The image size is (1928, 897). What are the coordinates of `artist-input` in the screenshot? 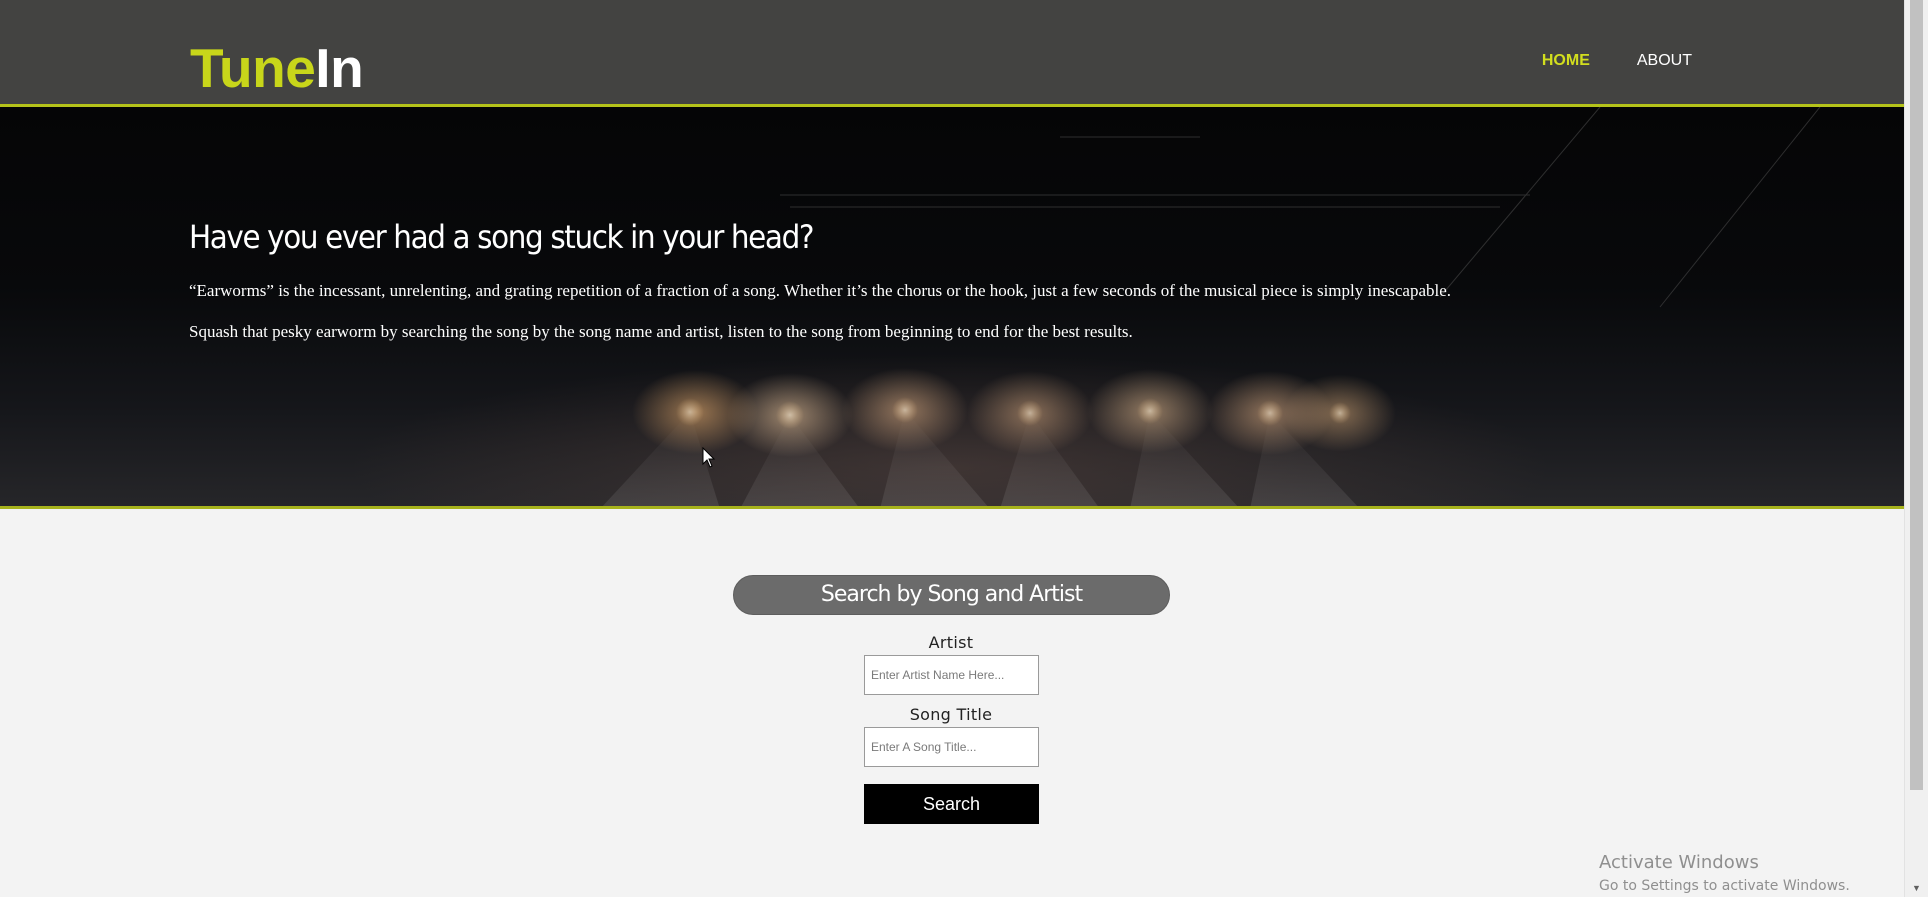 It's located at (951, 675).